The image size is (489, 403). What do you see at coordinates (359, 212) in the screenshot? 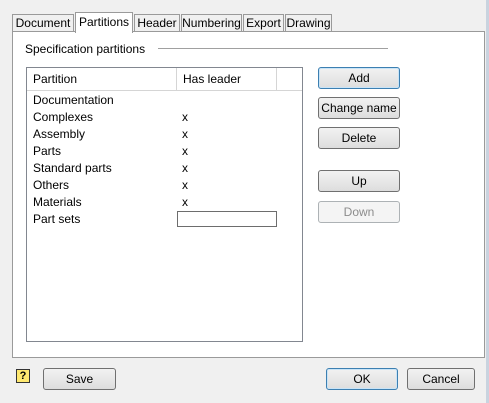
I see `down-button: Down` at bounding box center [359, 212].